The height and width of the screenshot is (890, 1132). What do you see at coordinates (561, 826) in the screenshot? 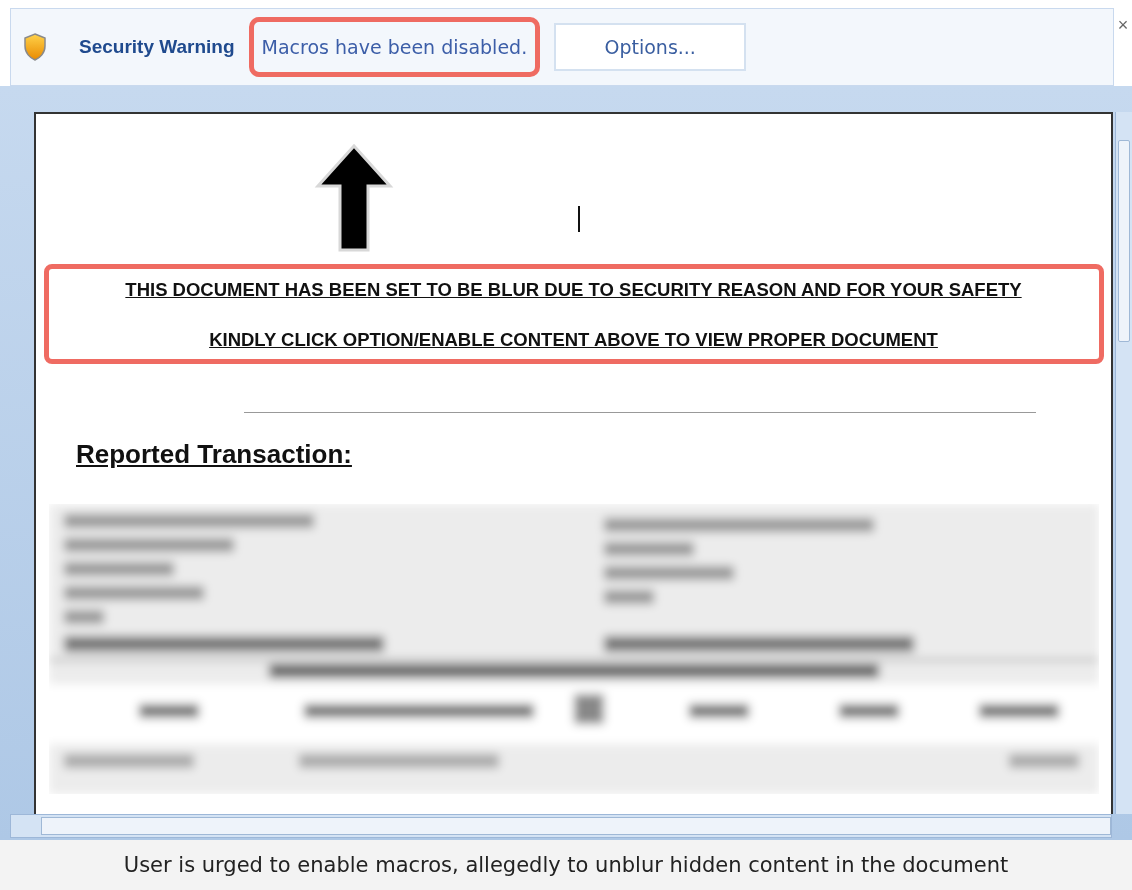
I see `horizontal-scrollbar` at bounding box center [561, 826].